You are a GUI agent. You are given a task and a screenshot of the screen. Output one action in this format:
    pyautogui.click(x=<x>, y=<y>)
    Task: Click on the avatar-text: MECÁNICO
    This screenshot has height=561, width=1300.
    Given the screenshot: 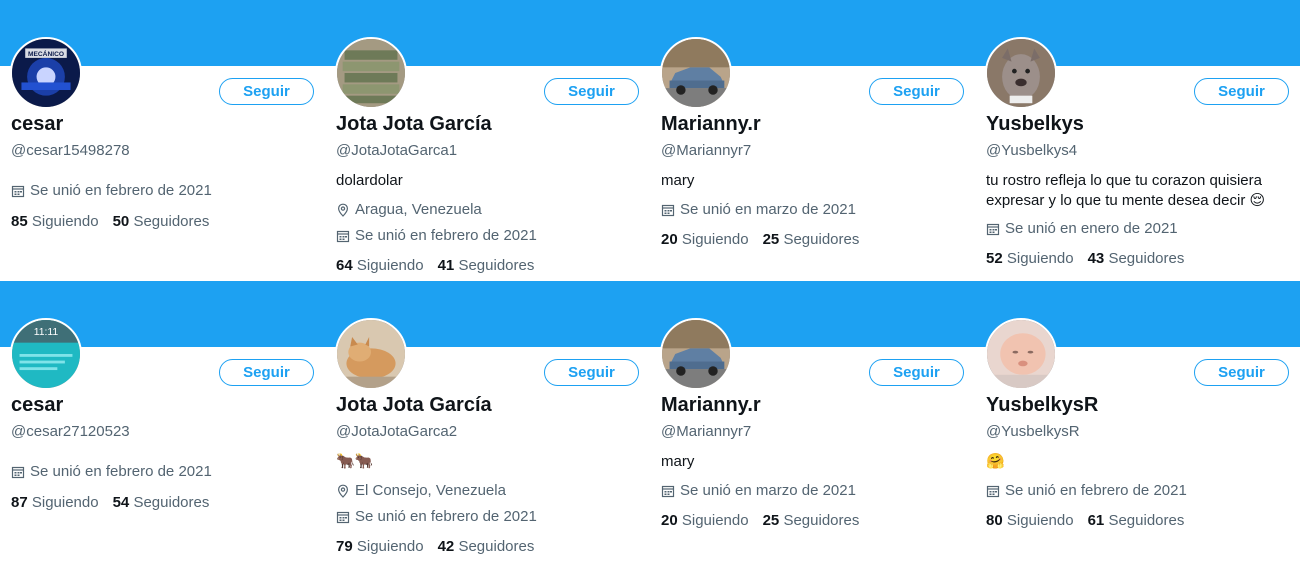 What is the action you would take?
    pyautogui.click(x=46, y=53)
    